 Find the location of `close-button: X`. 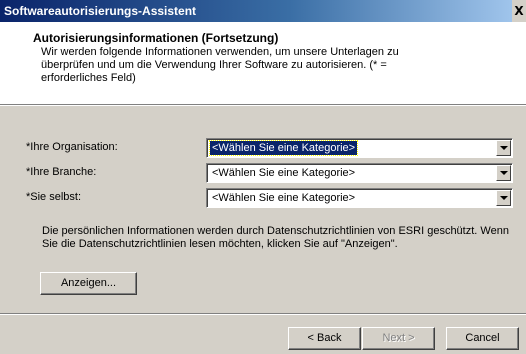

close-button: X is located at coordinates (519, 11).